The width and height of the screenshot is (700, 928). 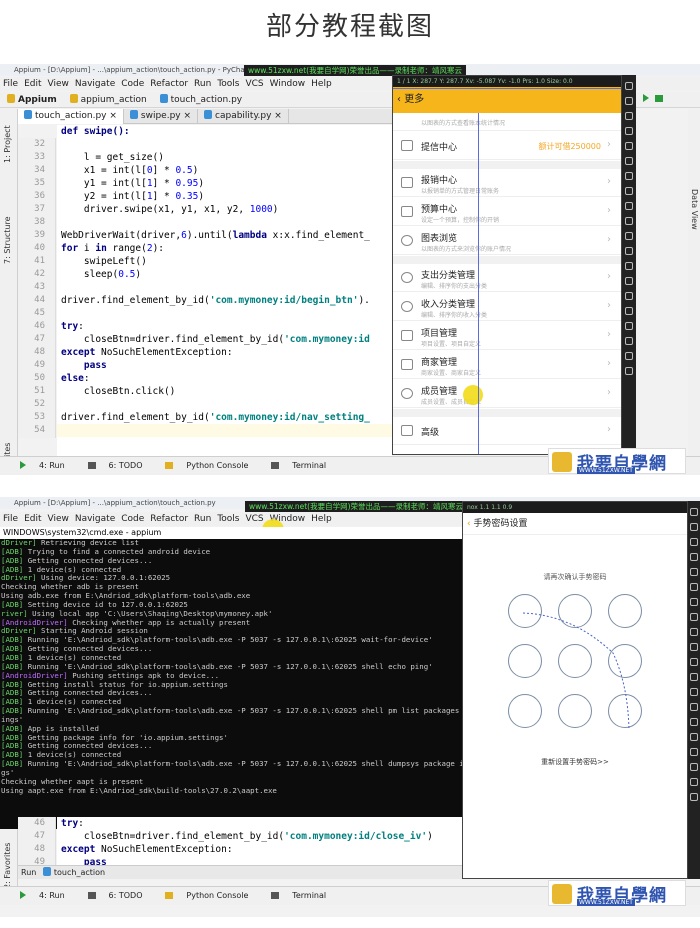 I want to click on structure-tool-label: 7: Structure, so click(x=7, y=240).